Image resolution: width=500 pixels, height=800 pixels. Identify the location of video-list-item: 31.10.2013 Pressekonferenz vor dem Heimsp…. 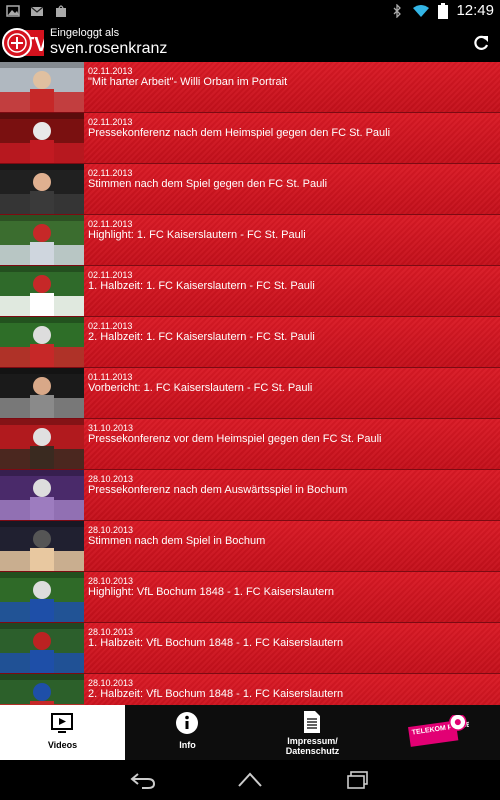
(250, 444).